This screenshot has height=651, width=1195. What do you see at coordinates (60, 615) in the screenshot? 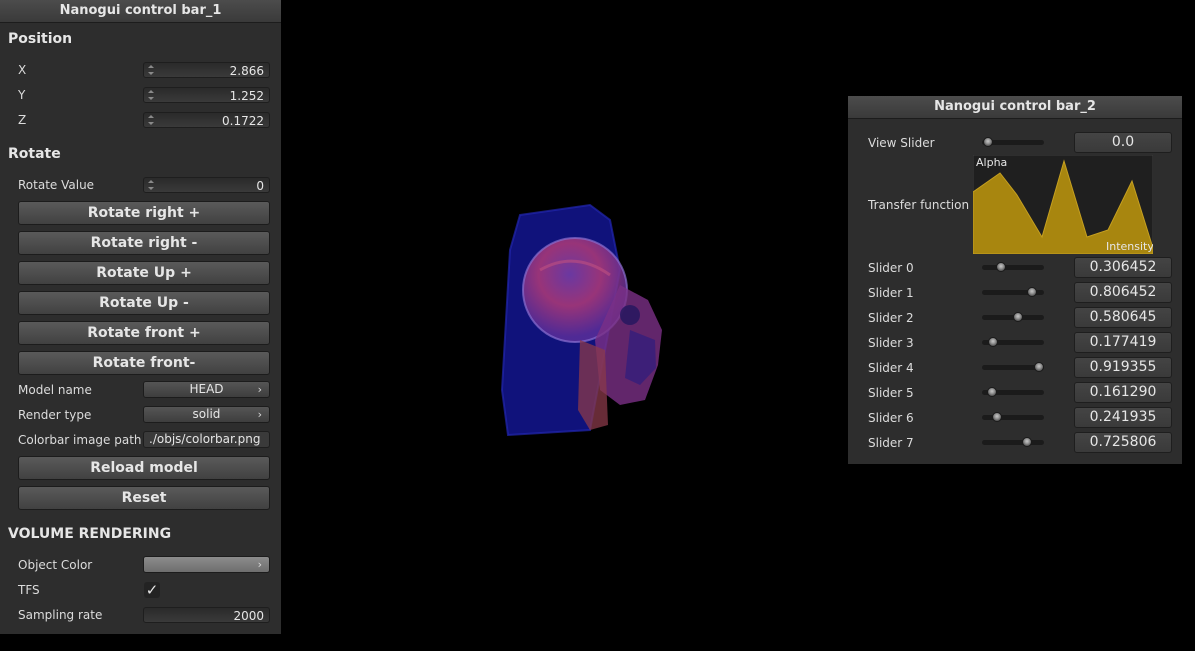
I see `sampling-rate-label: Sampling rate` at bounding box center [60, 615].